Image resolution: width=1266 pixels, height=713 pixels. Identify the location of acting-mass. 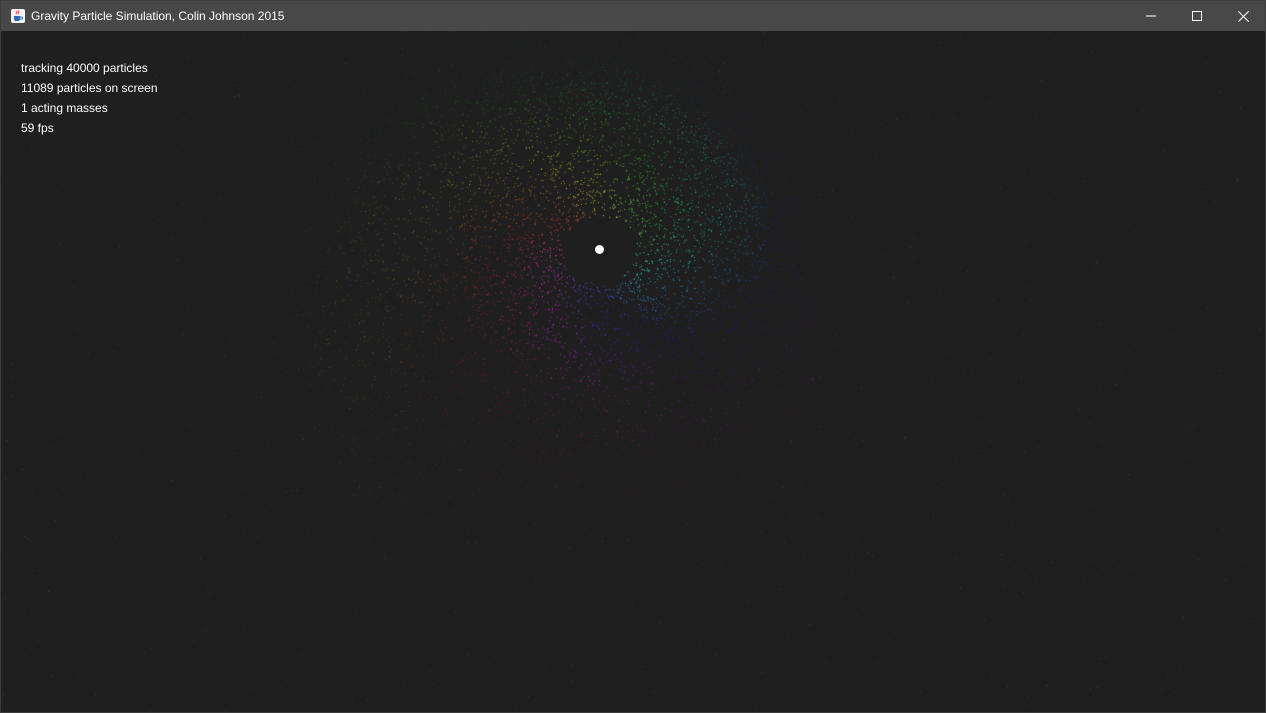
(599, 249).